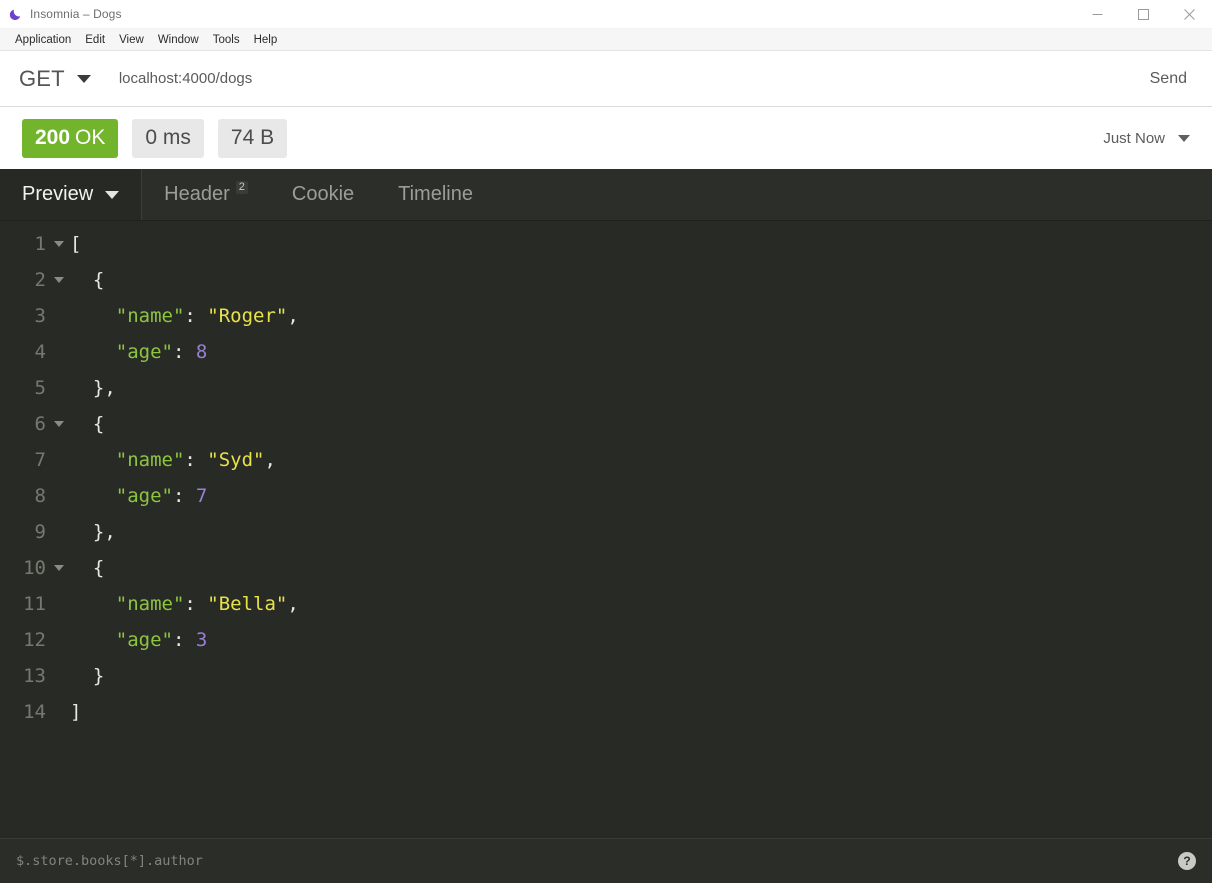  Describe the element at coordinates (76, 14) in the screenshot. I see `window-title: Insomnia – Dogs` at that location.